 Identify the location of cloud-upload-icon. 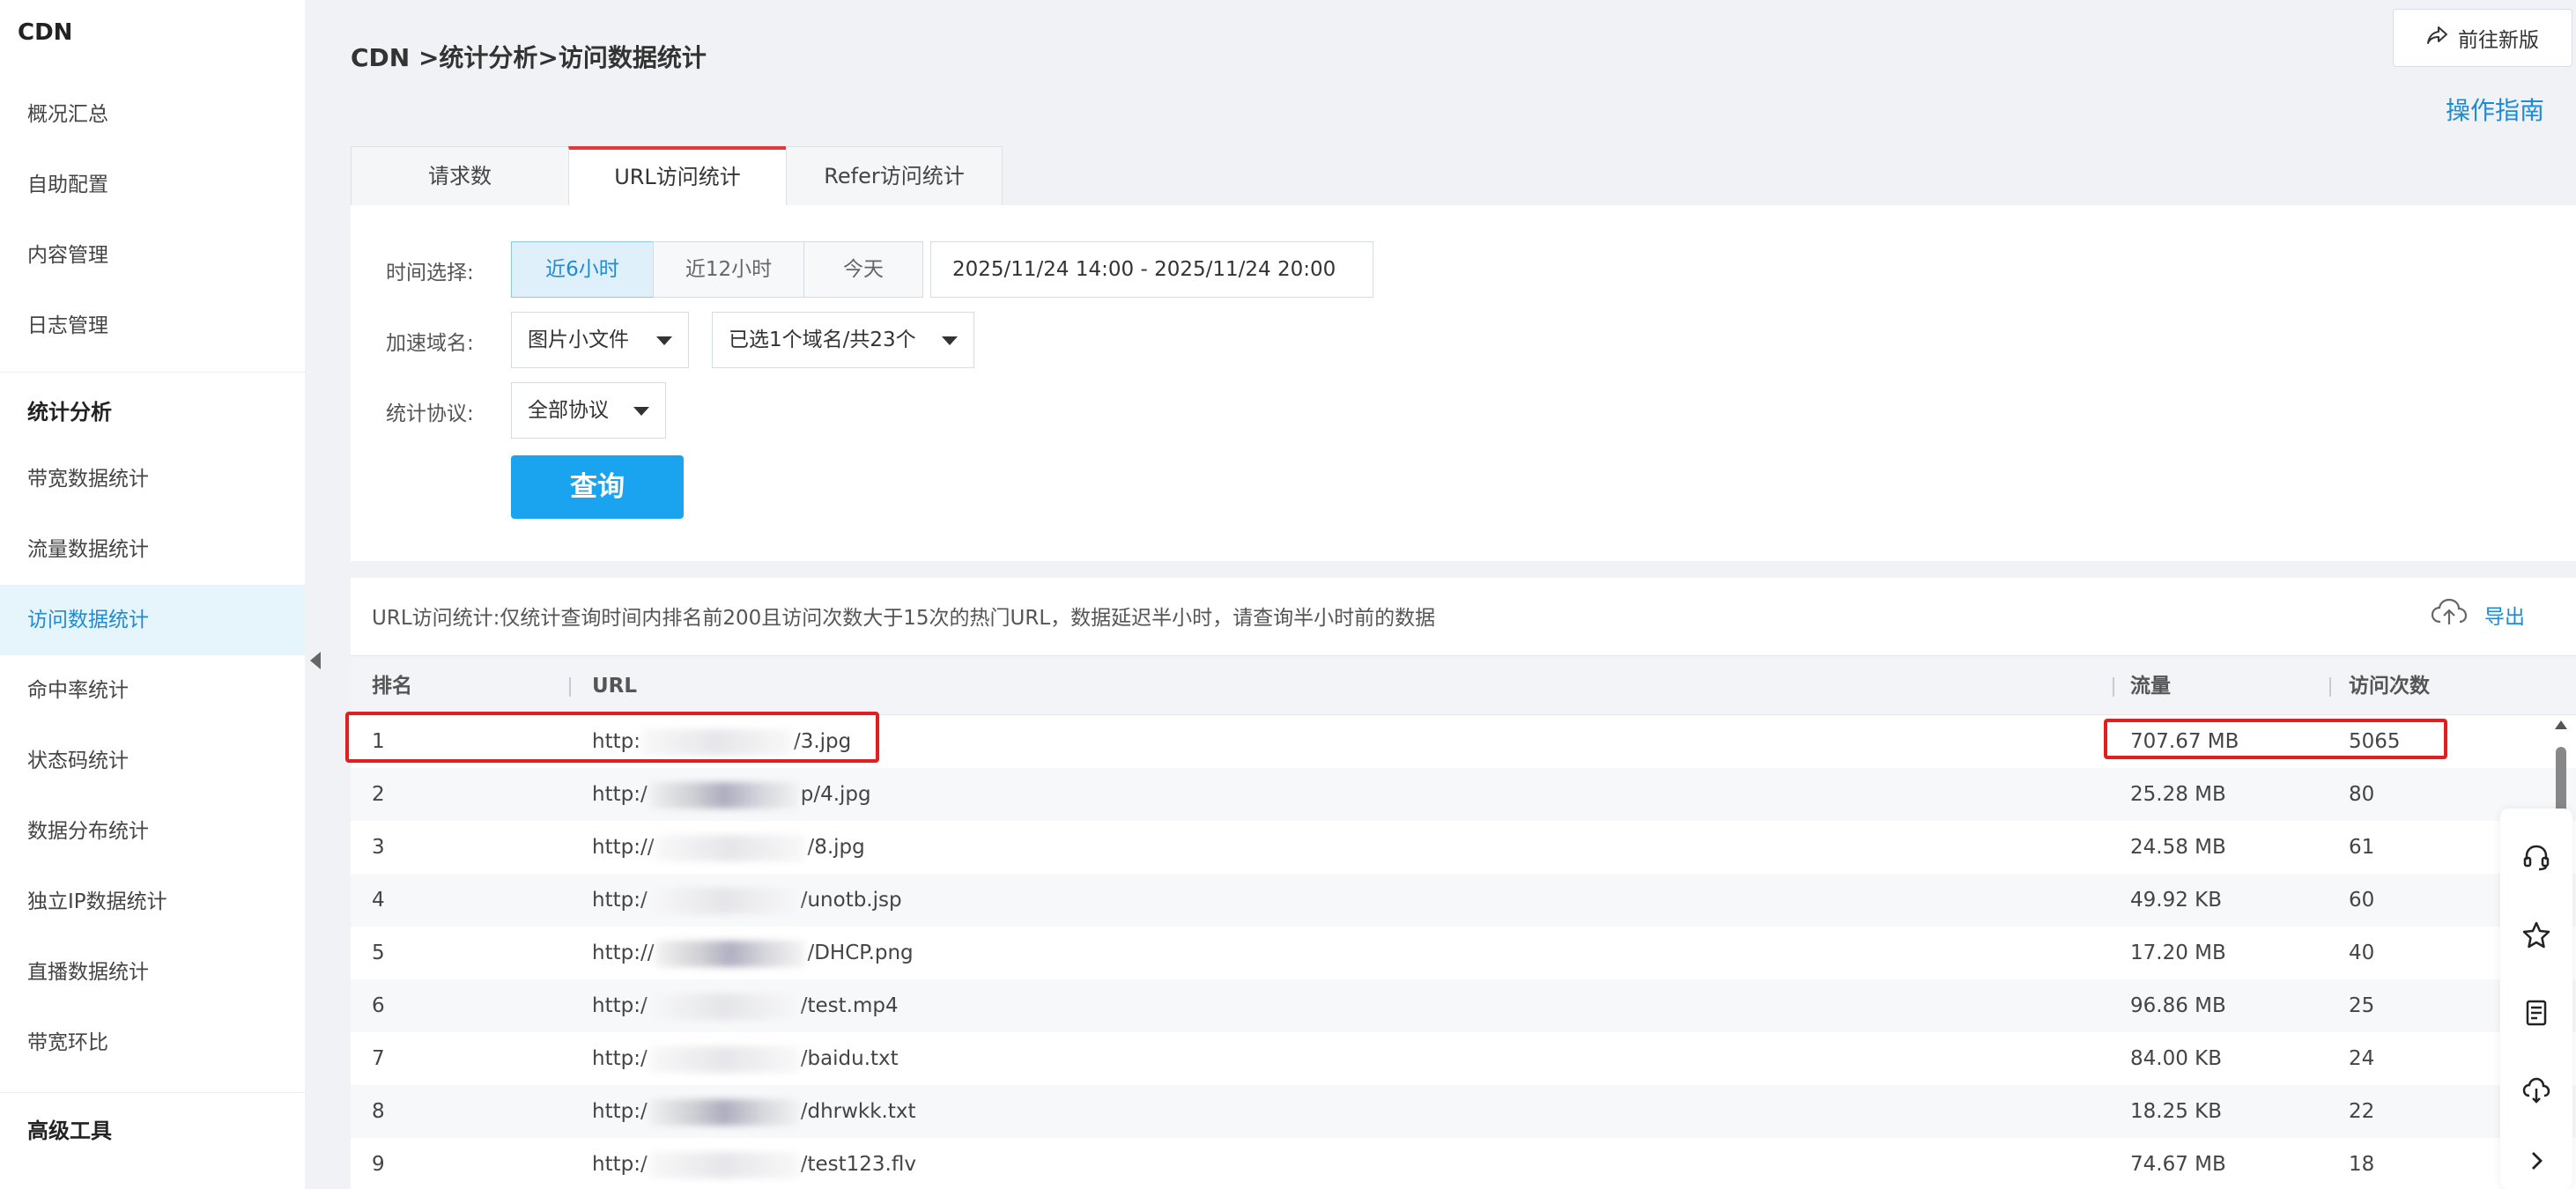
(2449, 614).